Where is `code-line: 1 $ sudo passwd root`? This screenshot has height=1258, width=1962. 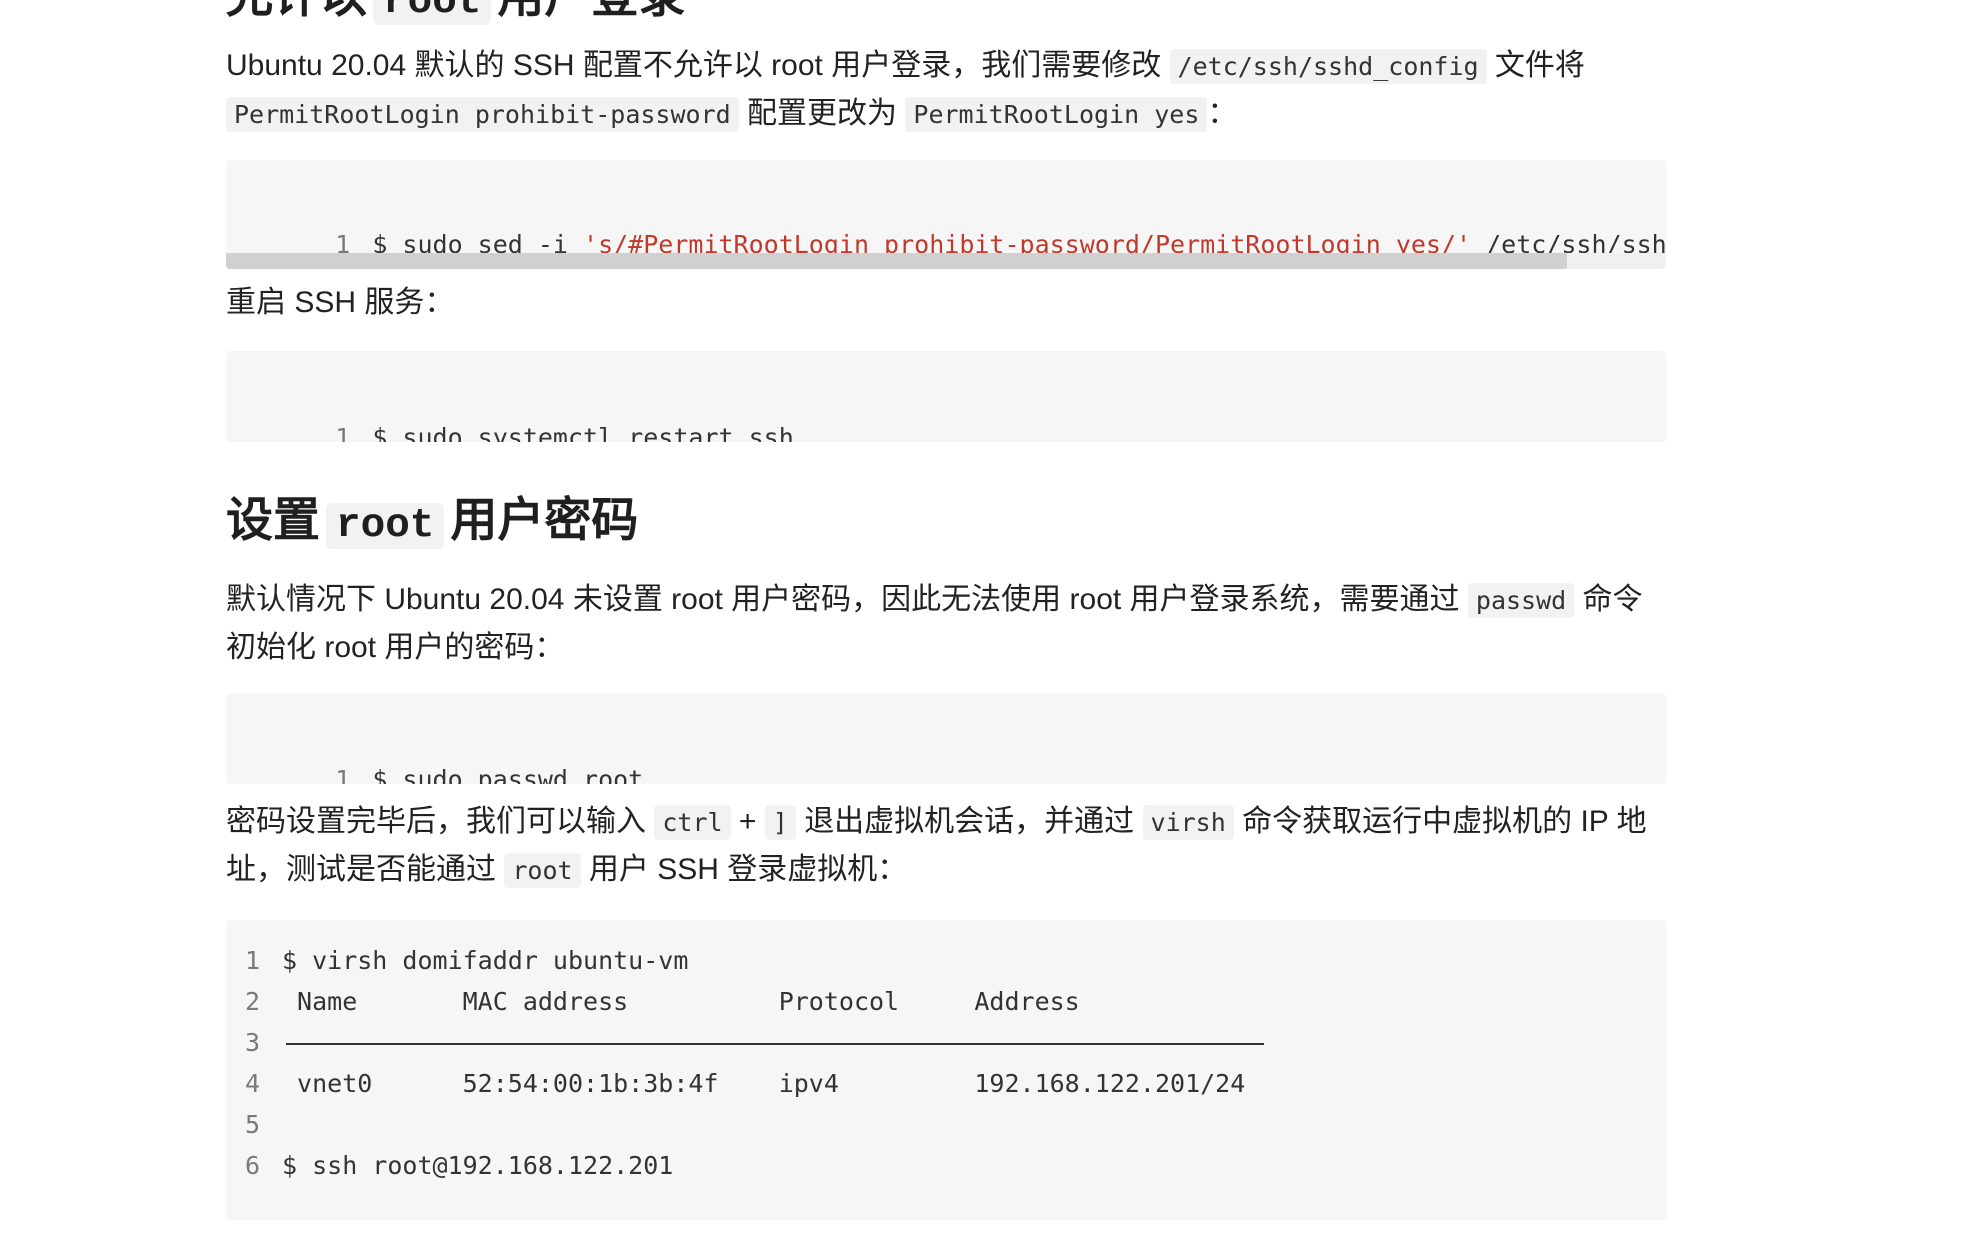 code-line: 1 $ sudo passwd root is located at coordinates (434, 751).